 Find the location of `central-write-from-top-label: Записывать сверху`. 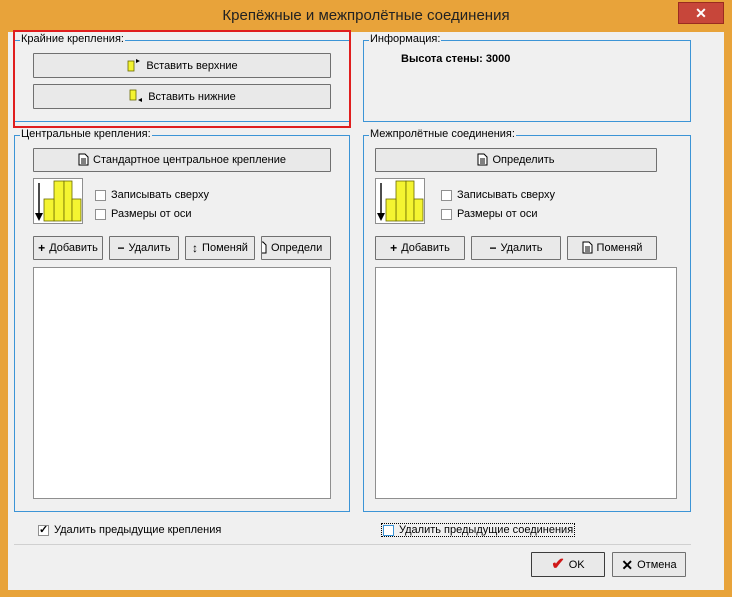

central-write-from-top-label: Записывать сверху is located at coordinates (160, 195).